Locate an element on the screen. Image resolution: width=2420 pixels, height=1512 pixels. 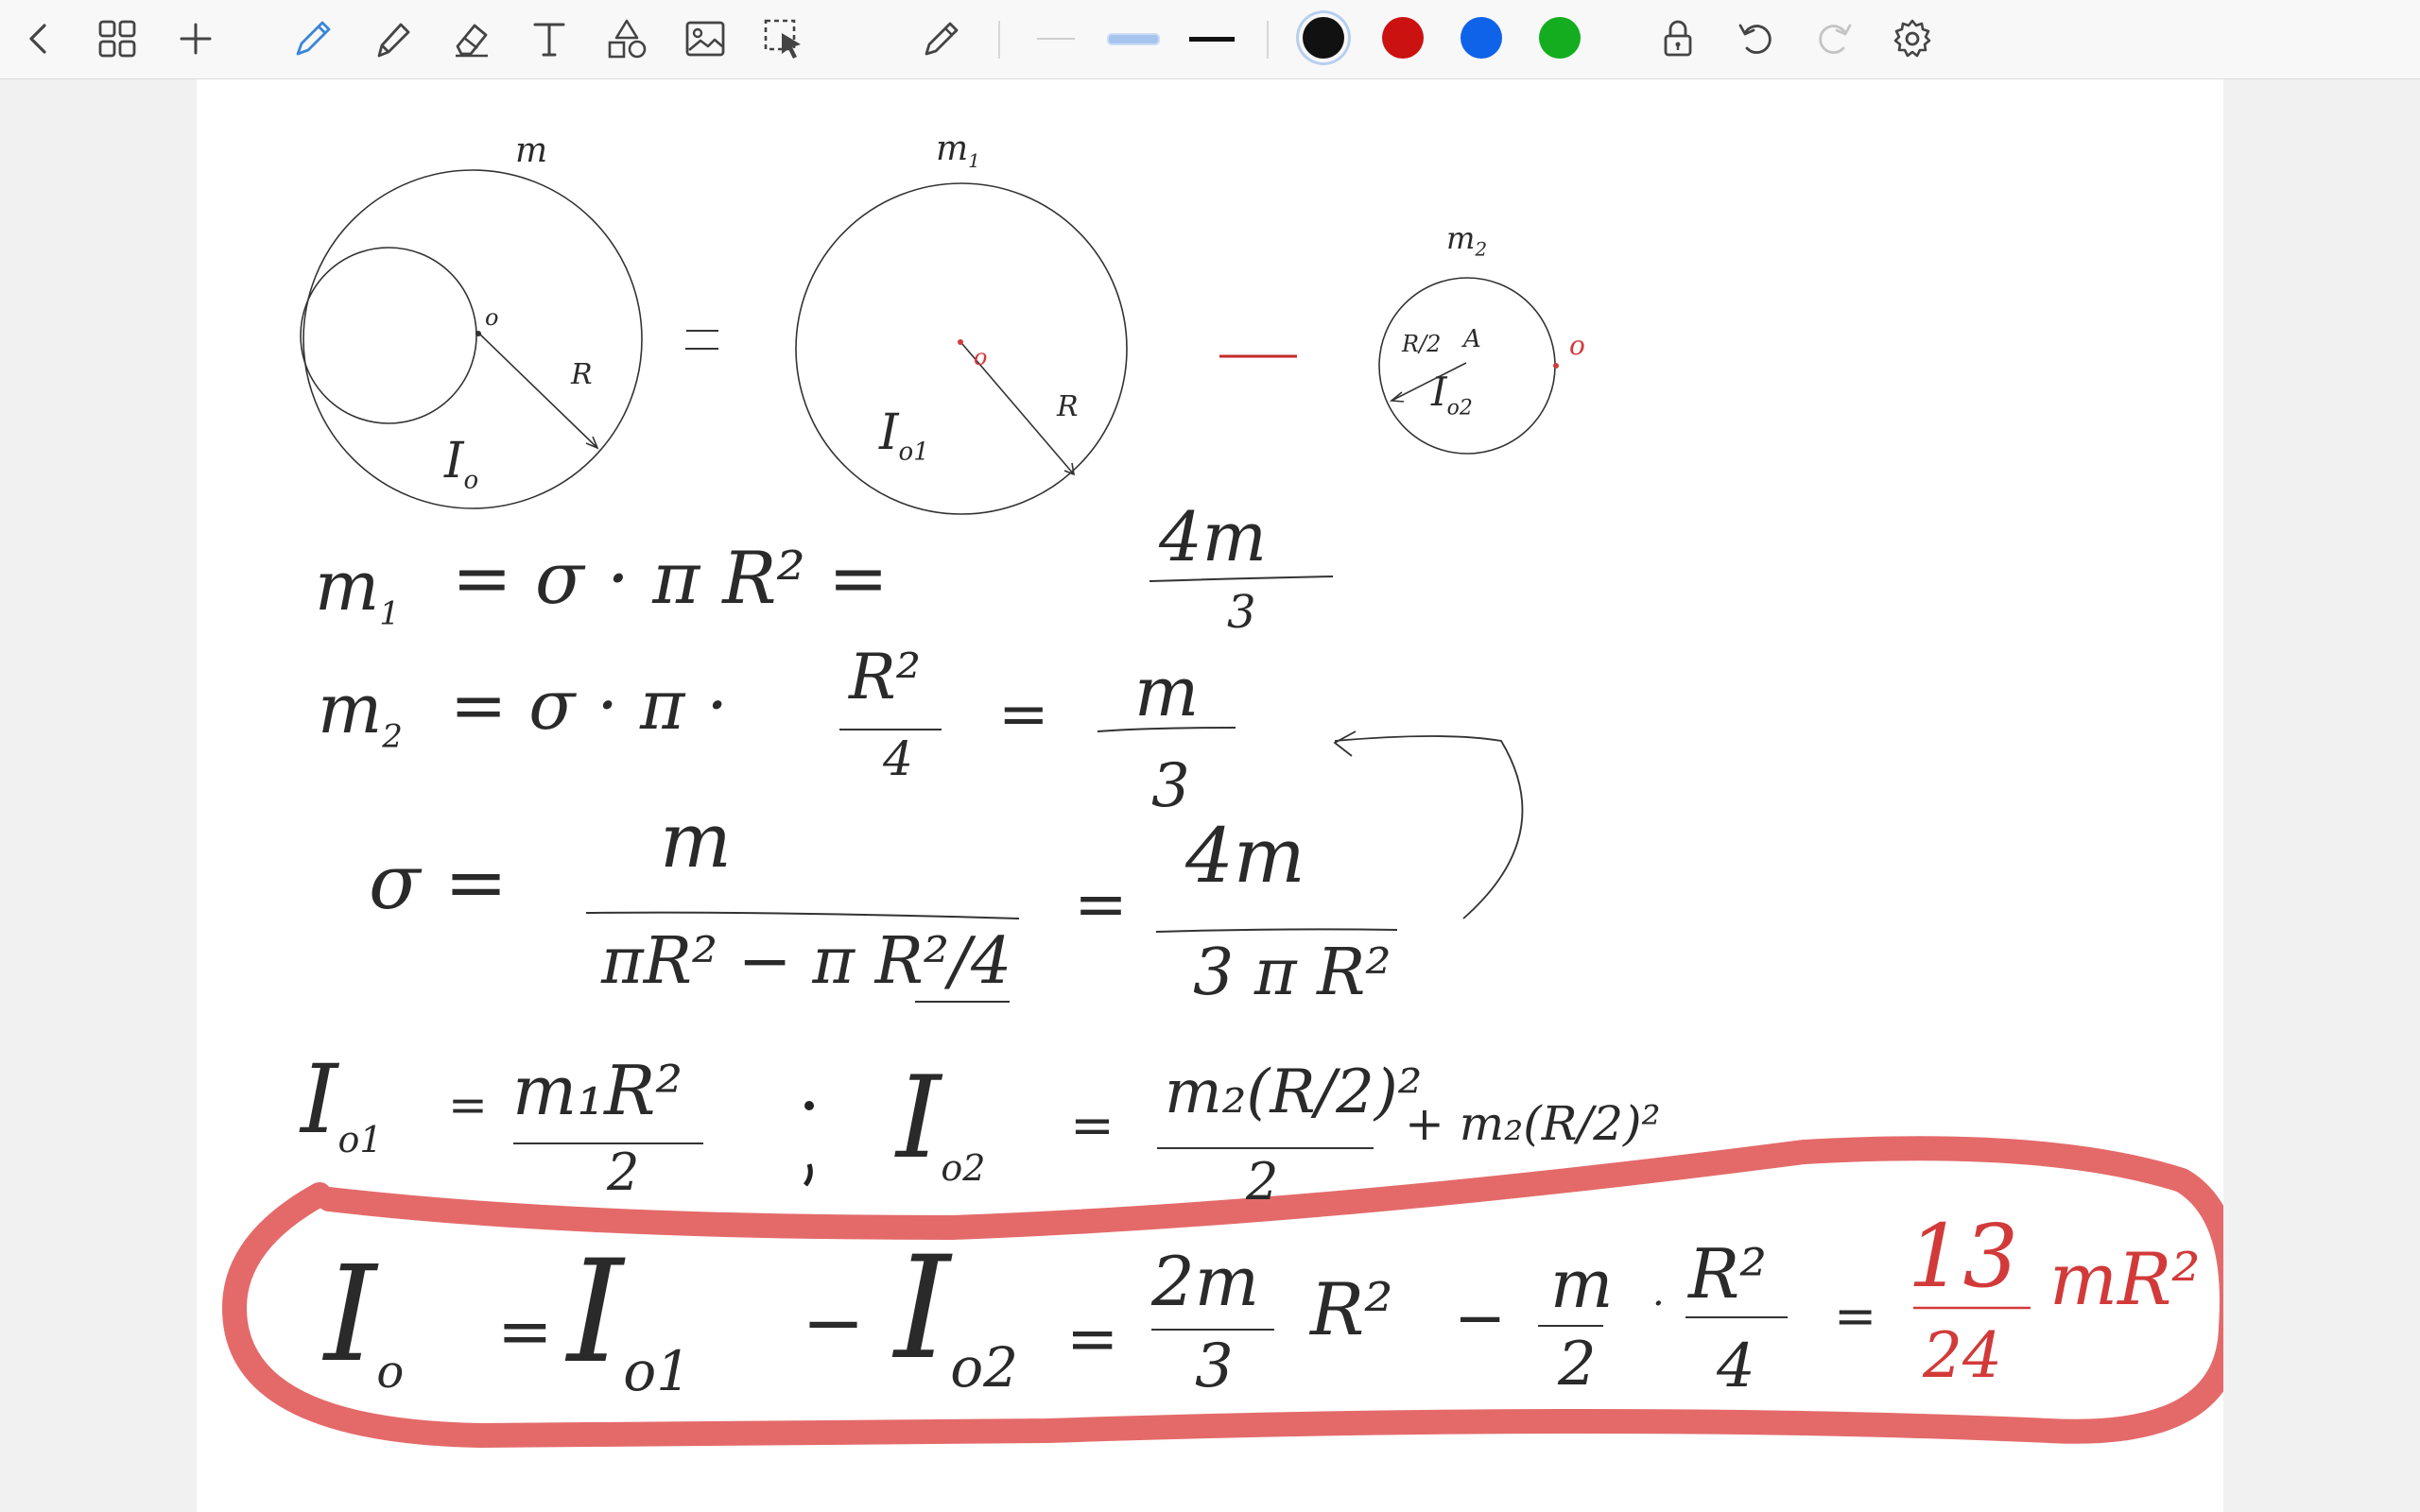
full-disc-center-label: o is located at coordinates (981, 357).